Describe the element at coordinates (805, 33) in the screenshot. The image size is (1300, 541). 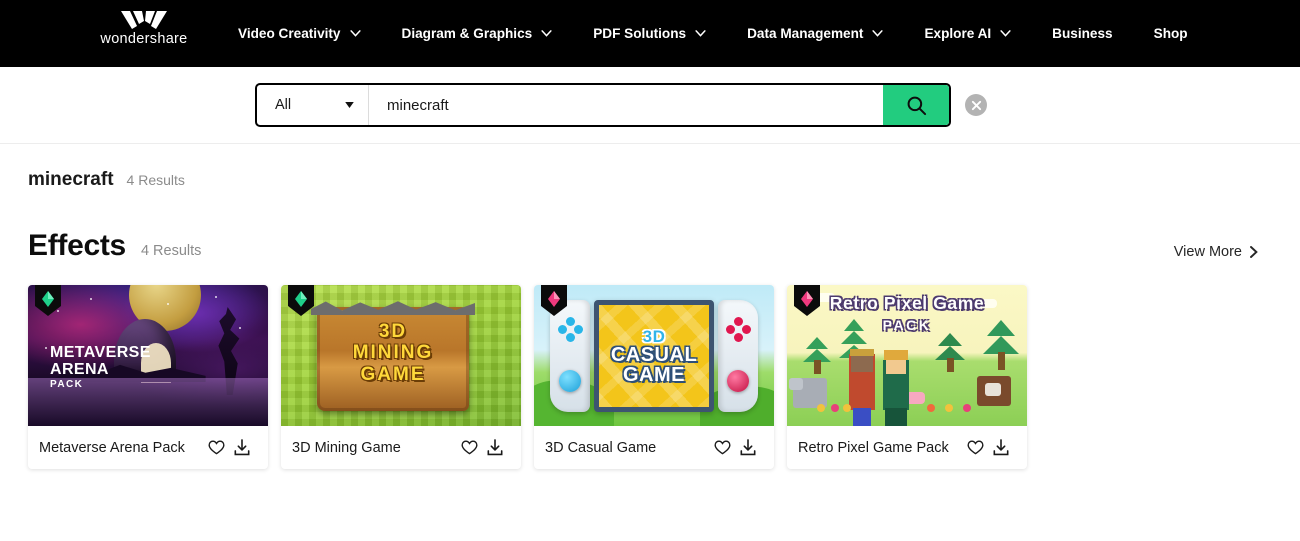
I see `nav-item-label: Data Management` at that location.